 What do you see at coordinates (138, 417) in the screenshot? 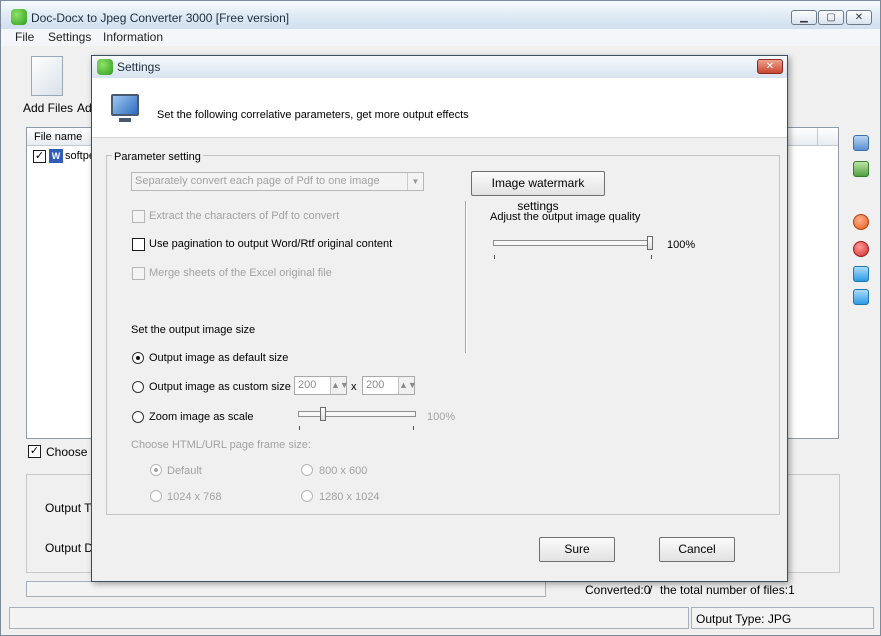
I see `zoom-scale-radio` at bounding box center [138, 417].